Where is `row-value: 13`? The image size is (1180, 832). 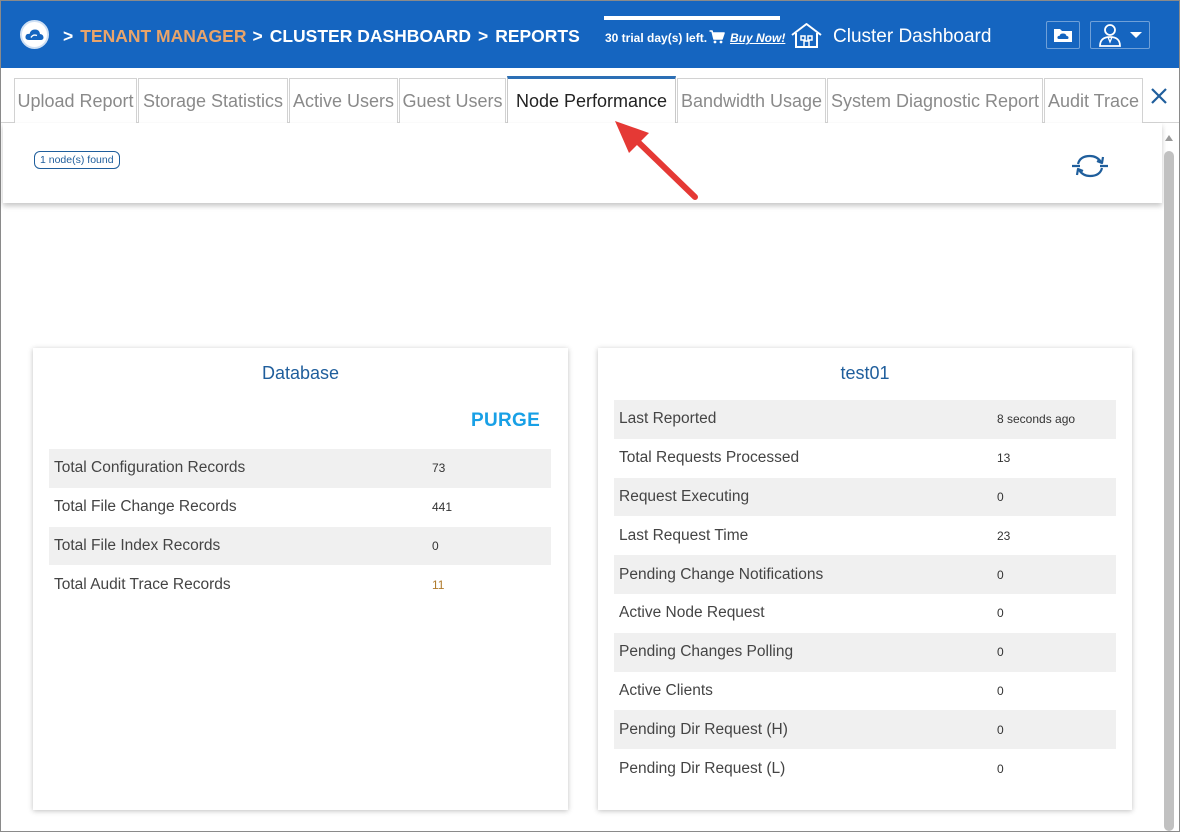 row-value: 13 is located at coordinates (1004, 458).